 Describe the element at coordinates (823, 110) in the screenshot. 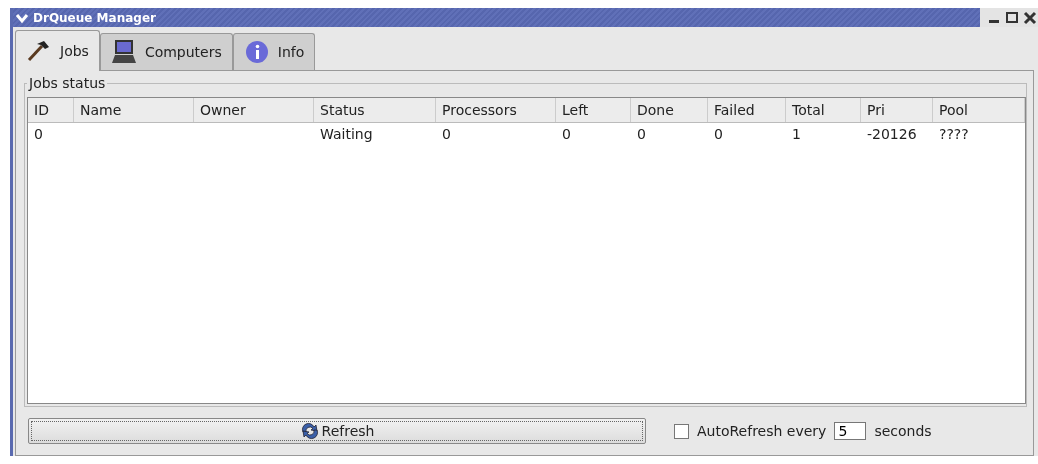

I see `column-header: Total` at that location.